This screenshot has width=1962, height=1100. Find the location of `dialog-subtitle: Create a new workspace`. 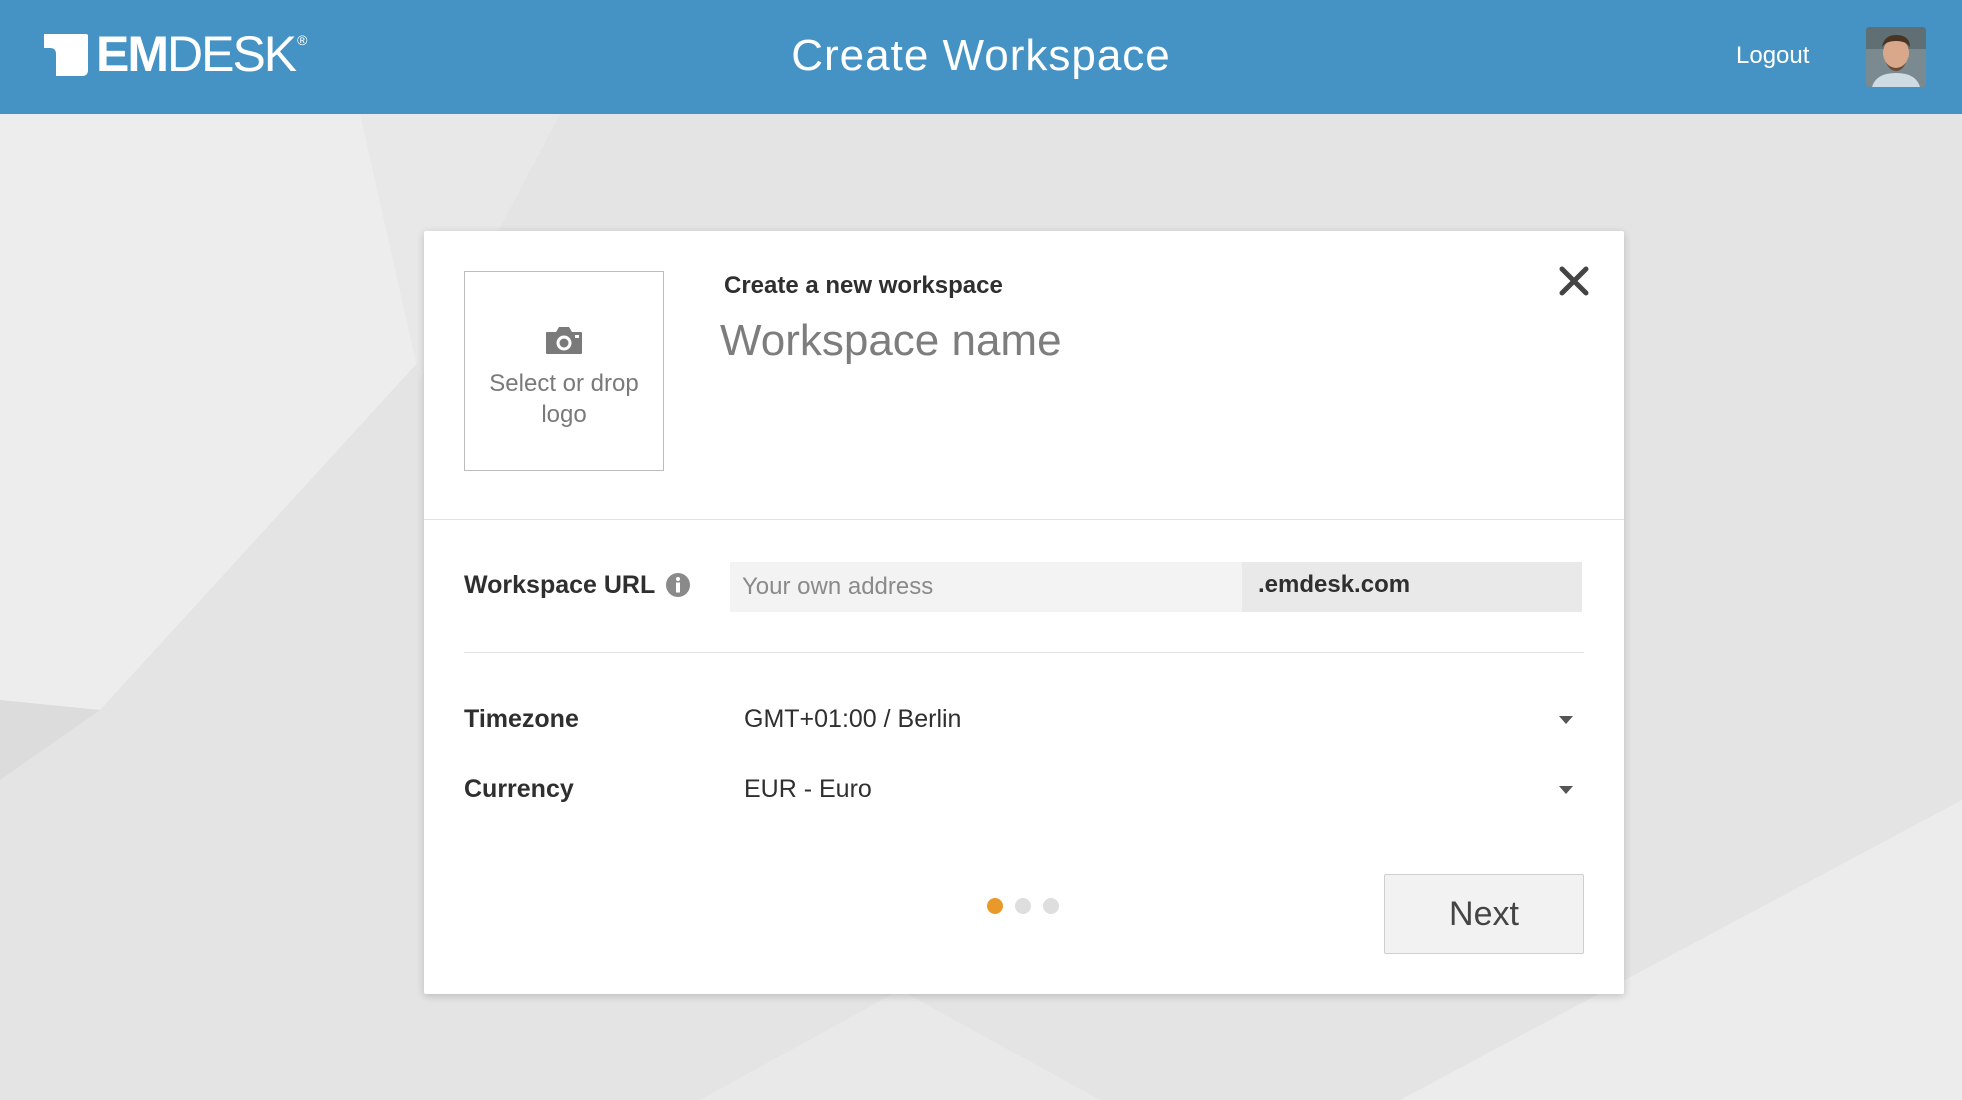

dialog-subtitle: Create a new workspace is located at coordinates (863, 285).